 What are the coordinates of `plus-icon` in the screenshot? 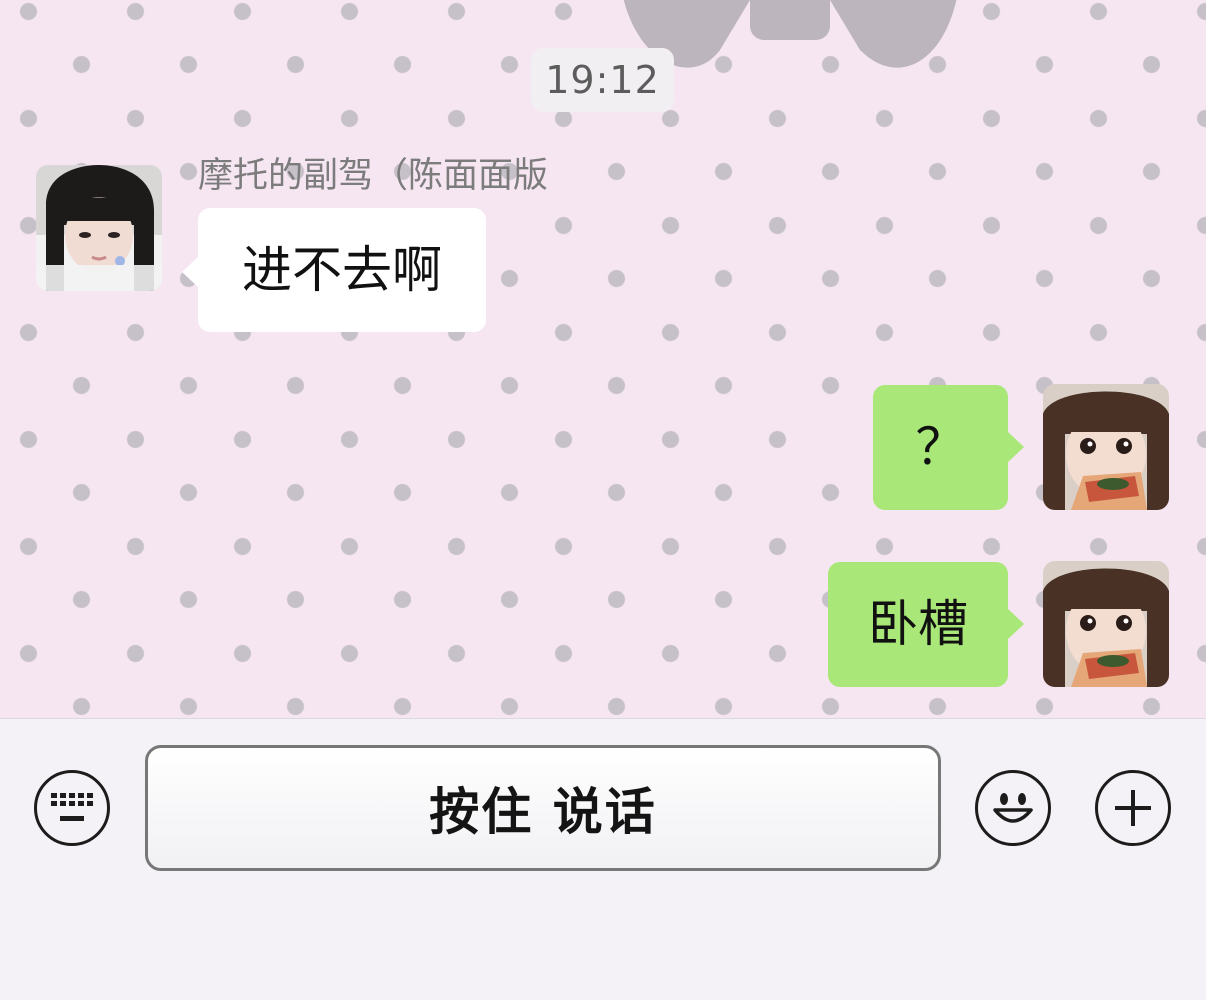 It's located at (1133, 808).